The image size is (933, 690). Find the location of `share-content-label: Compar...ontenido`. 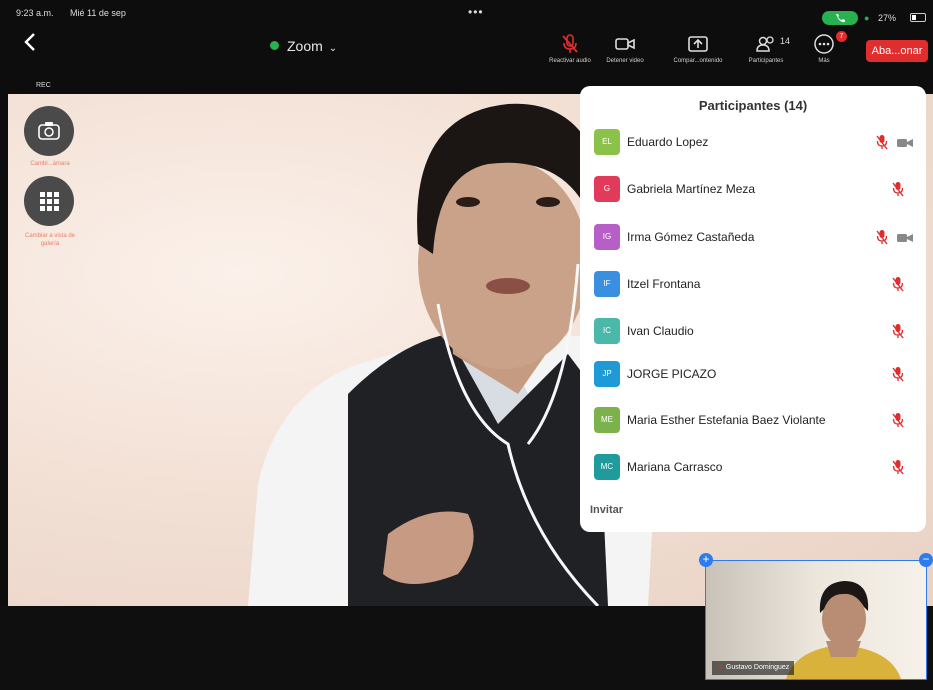

share-content-label: Compar...ontenido is located at coordinates (698, 61).